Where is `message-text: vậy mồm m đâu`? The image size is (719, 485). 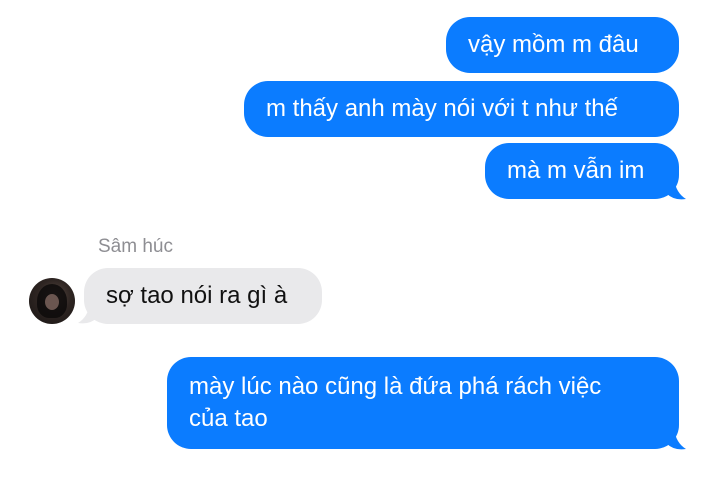 message-text: vậy mồm m đâu is located at coordinates (553, 44).